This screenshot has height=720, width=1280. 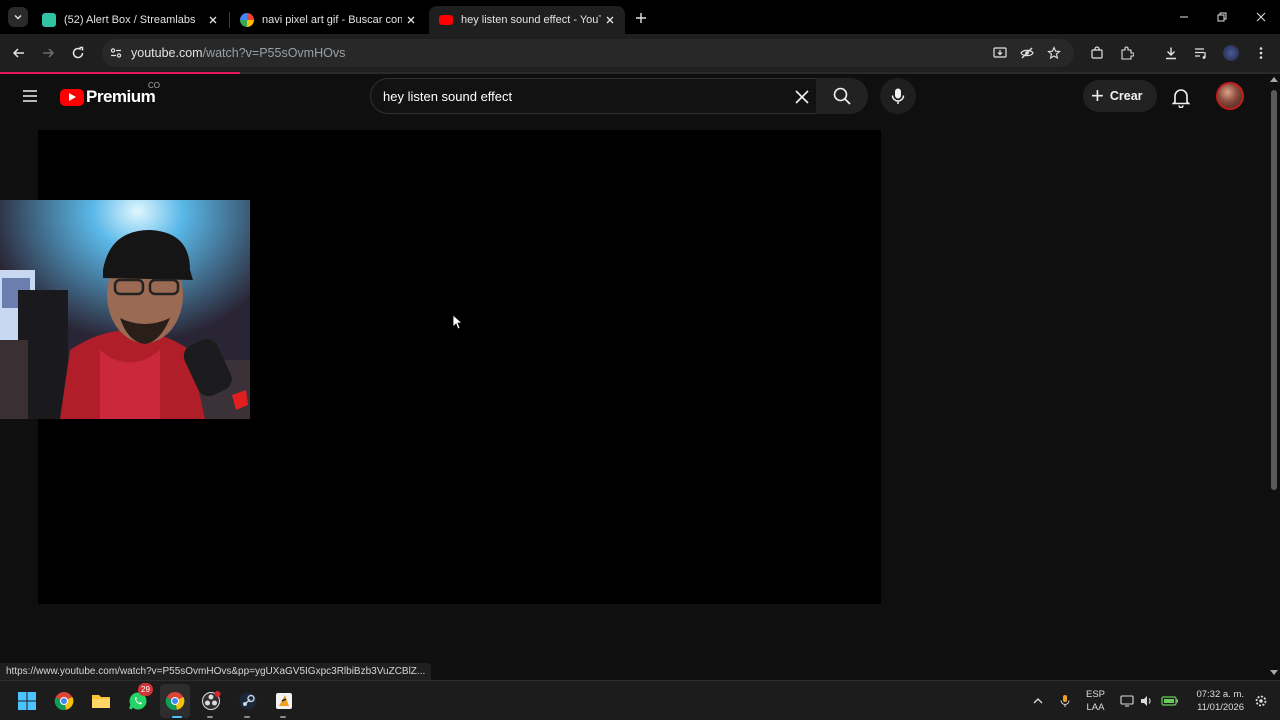 What do you see at coordinates (446, 20) in the screenshot?
I see `youtube-icon` at bounding box center [446, 20].